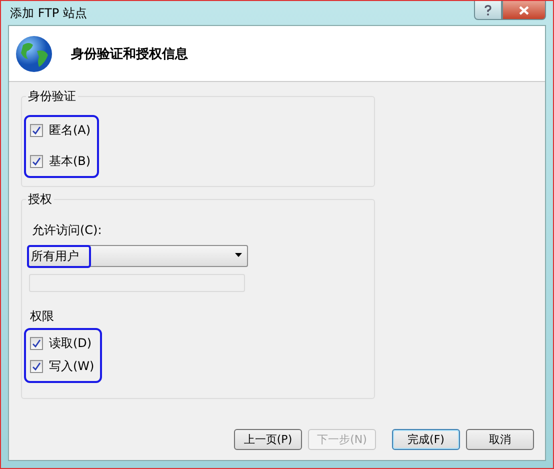 The image size is (554, 469). What do you see at coordinates (238, 255) in the screenshot?
I see `caret-icon` at bounding box center [238, 255].